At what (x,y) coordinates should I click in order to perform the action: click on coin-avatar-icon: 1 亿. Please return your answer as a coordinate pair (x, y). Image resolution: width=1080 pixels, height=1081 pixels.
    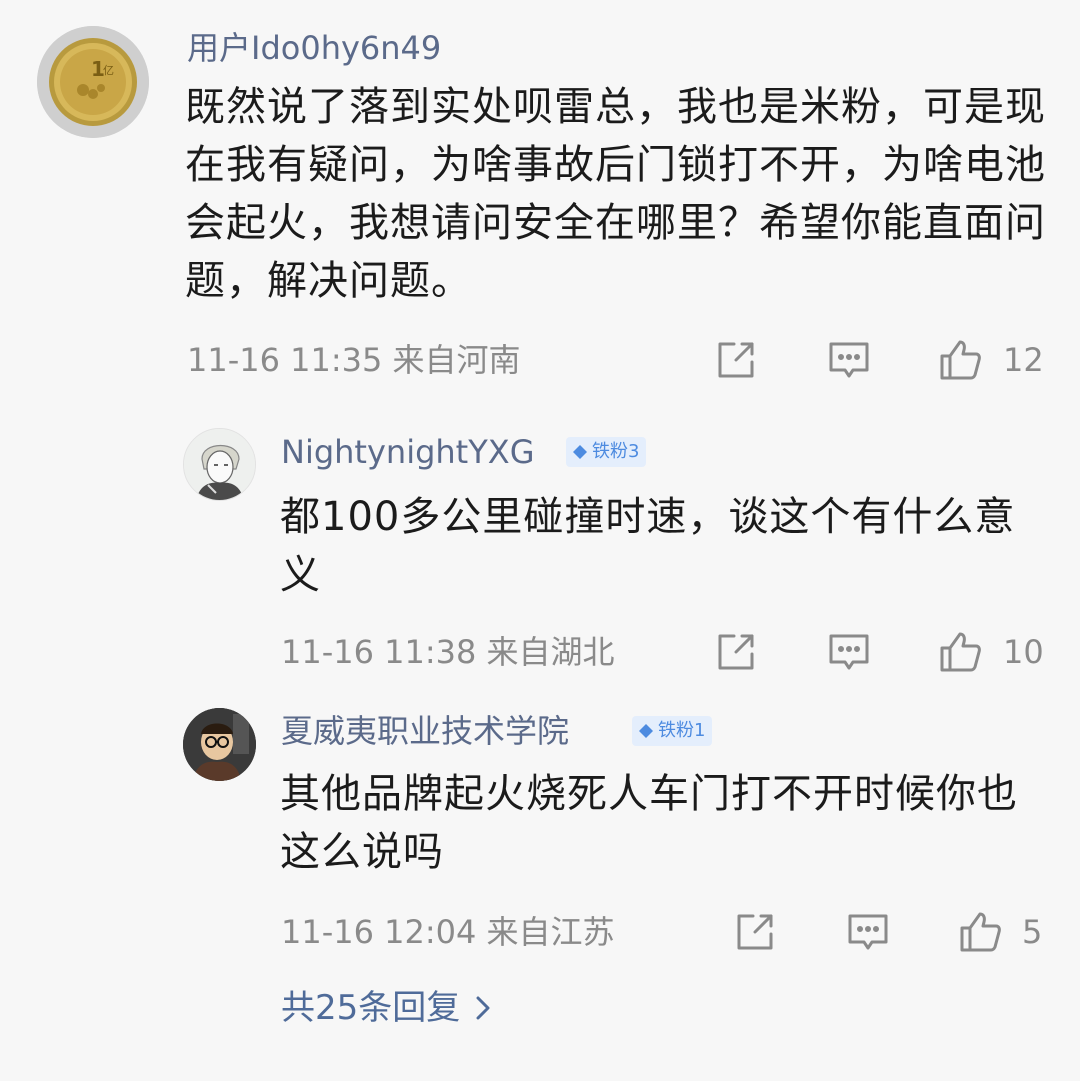
    Looking at the image, I should click on (93, 82).